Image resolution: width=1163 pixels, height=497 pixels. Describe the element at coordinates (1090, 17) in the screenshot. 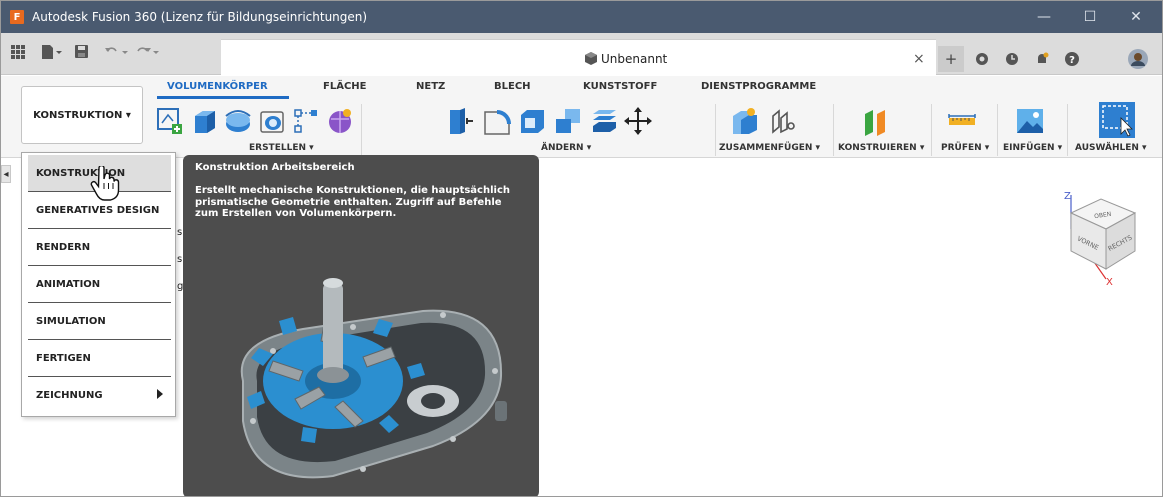

I see `maximize-button: ☐` at that location.